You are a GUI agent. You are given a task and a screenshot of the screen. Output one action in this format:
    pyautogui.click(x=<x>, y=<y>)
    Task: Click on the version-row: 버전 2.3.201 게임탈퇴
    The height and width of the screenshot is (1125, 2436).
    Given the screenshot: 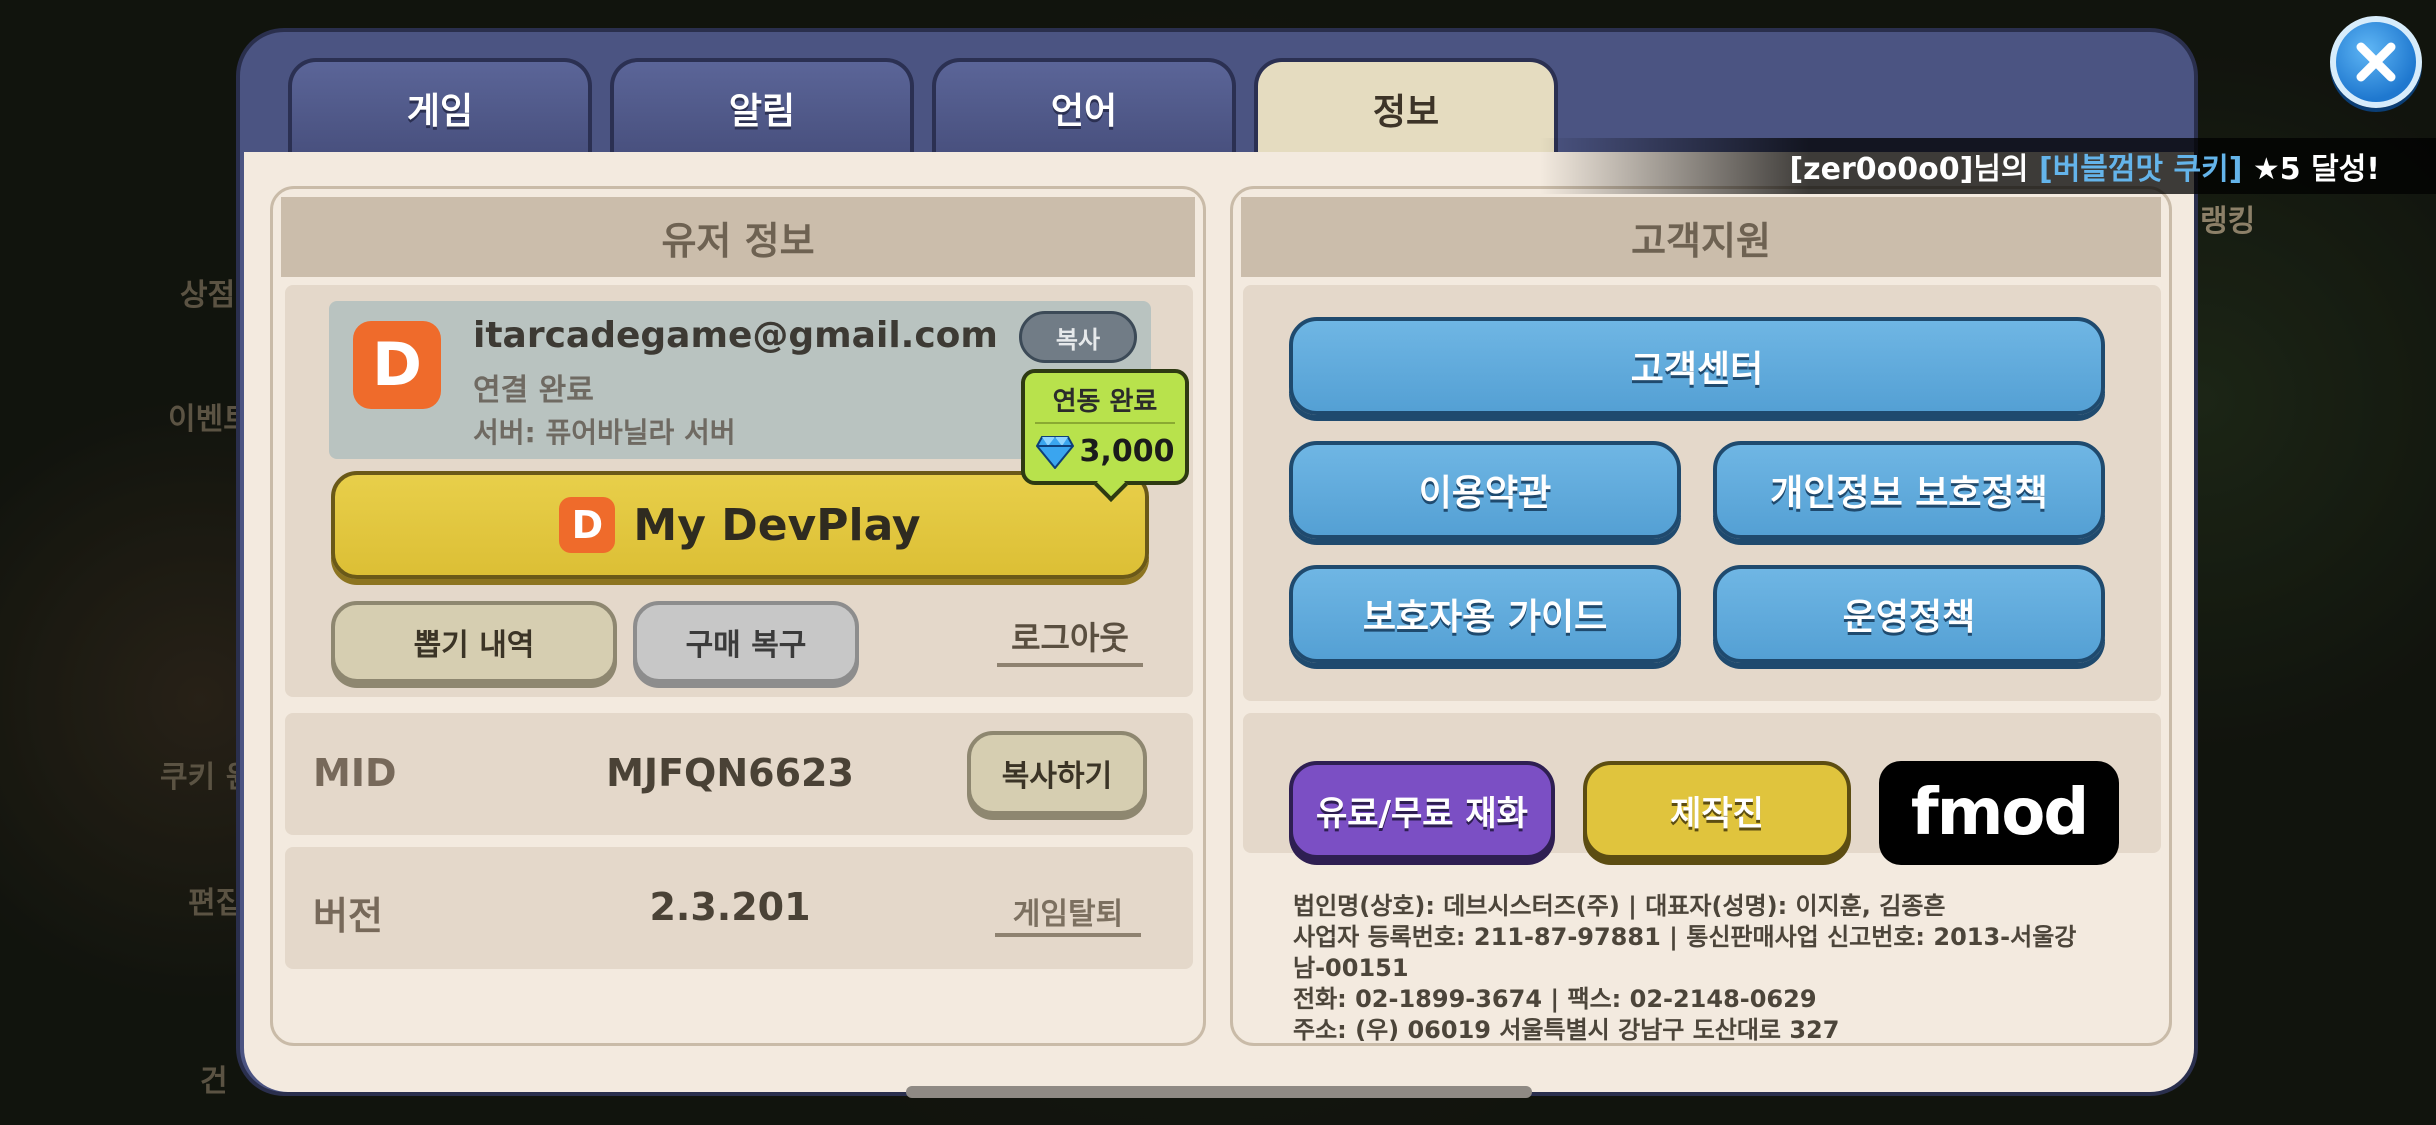 What is the action you would take?
    pyautogui.click(x=739, y=908)
    